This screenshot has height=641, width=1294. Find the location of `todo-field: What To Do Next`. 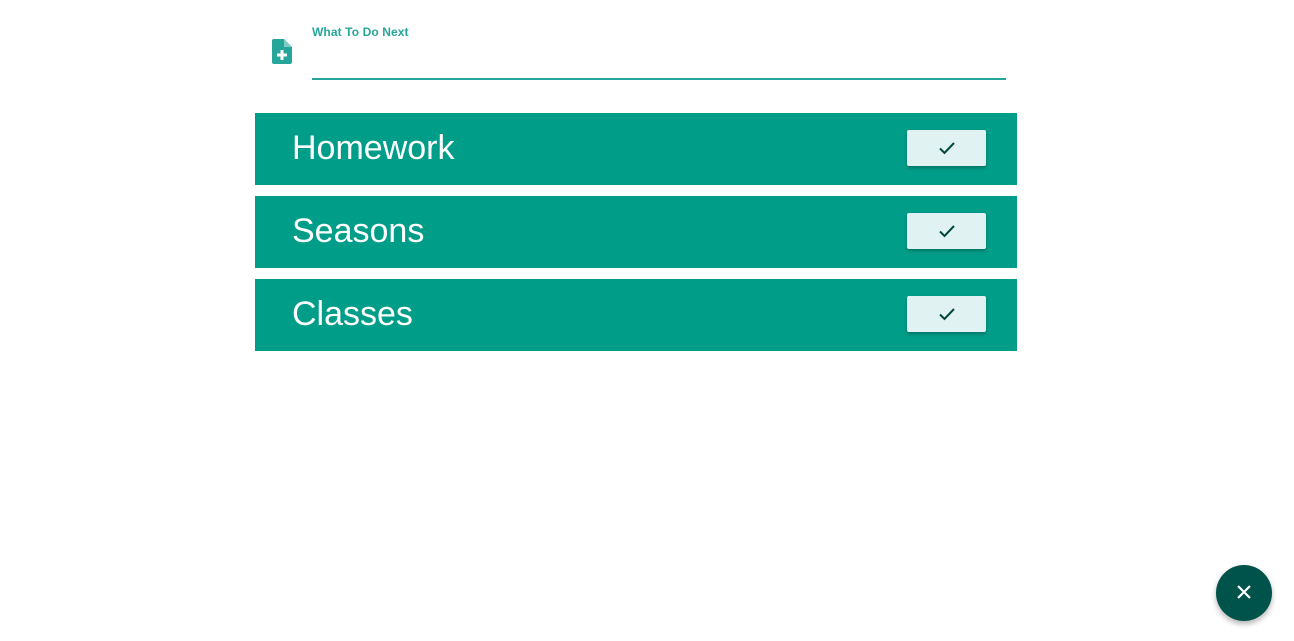

todo-field: What To Do Next is located at coordinates (659, 53).